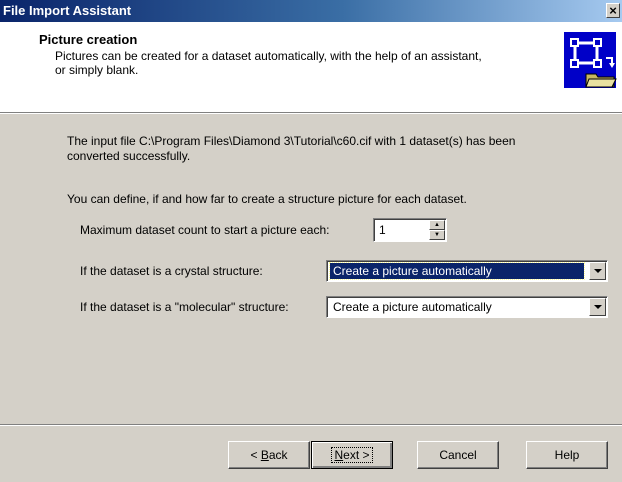  I want to click on spinner-buttons: ▲ ▼, so click(437, 230).